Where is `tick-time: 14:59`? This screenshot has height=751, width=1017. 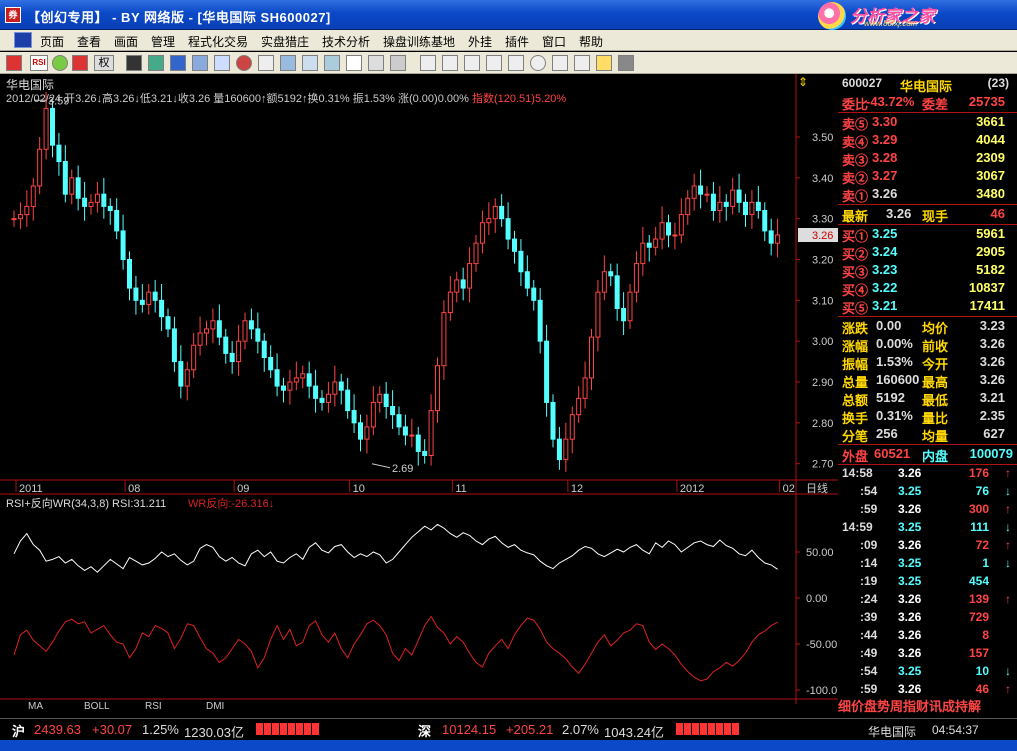
tick-time: 14:59 is located at coordinates (857, 527).